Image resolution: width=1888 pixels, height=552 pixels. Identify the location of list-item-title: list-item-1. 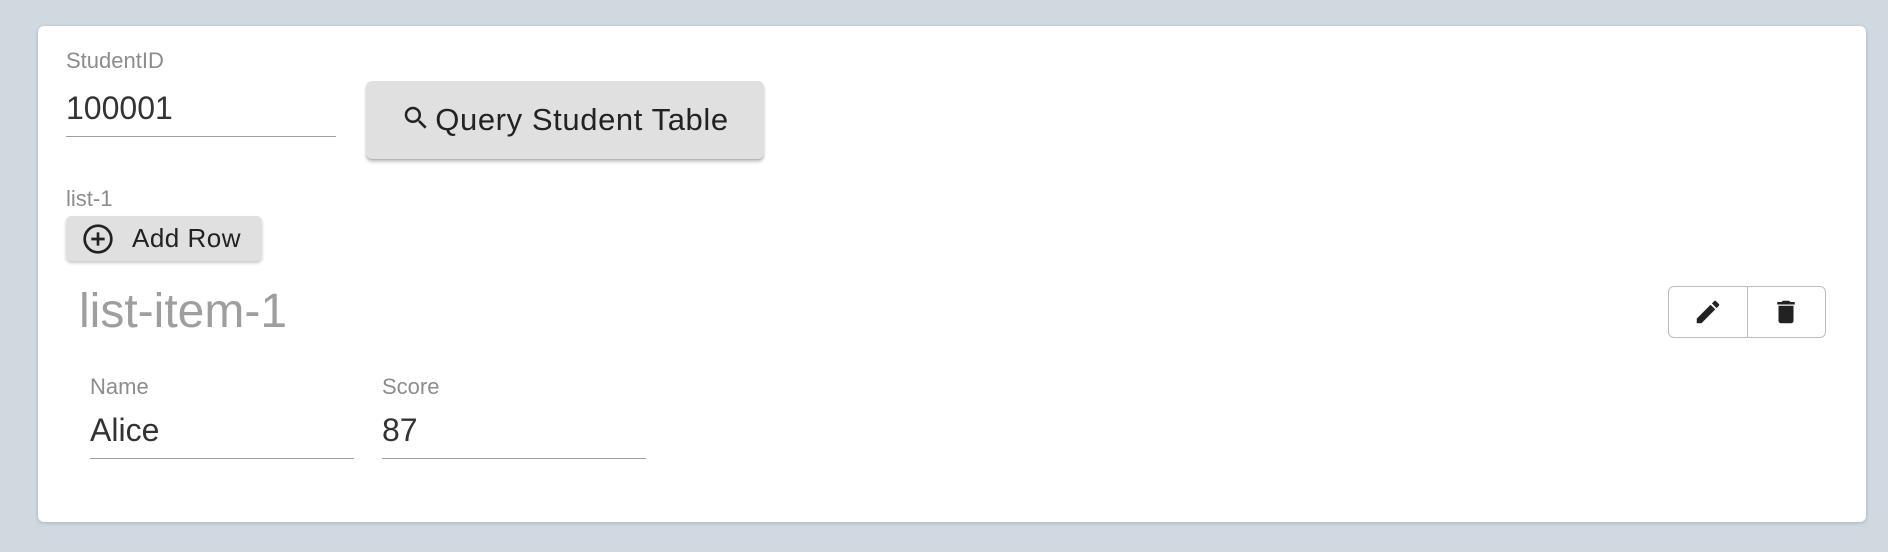
(183, 311).